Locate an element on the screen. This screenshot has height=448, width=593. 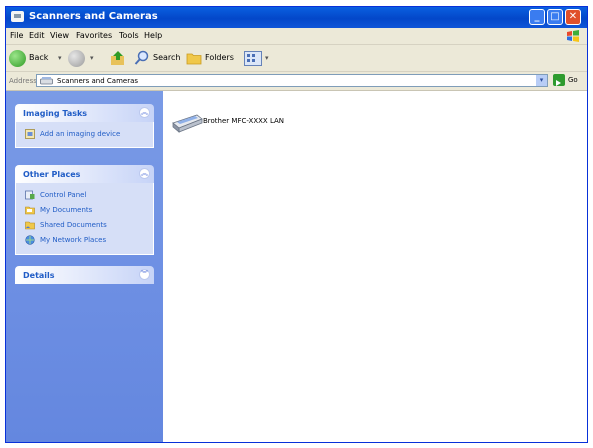
place-label: Shared Documents is located at coordinates (73, 225).